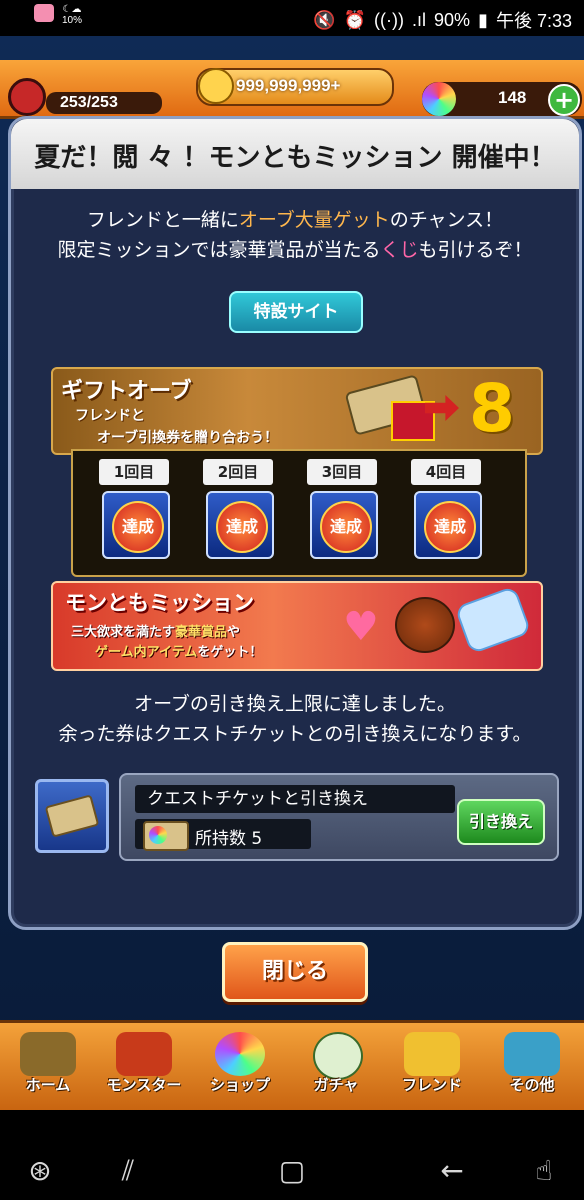 The height and width of the screenshot is (1200, 584). Describe the element at coordinates (234, 632) in the screenshot. I see `mission-text: や` at that location.